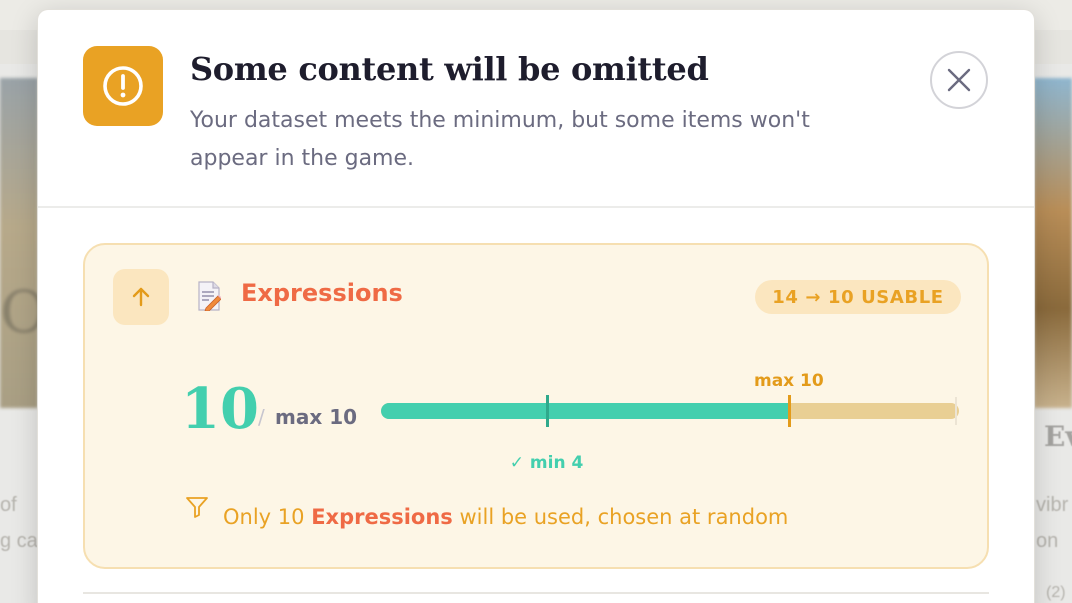 The height and width of the screenshot is (603, 1072). Describe the element at coordinates (449, 69) in the screenshot. I see `modal-title: Some content will be omitted` at that location.